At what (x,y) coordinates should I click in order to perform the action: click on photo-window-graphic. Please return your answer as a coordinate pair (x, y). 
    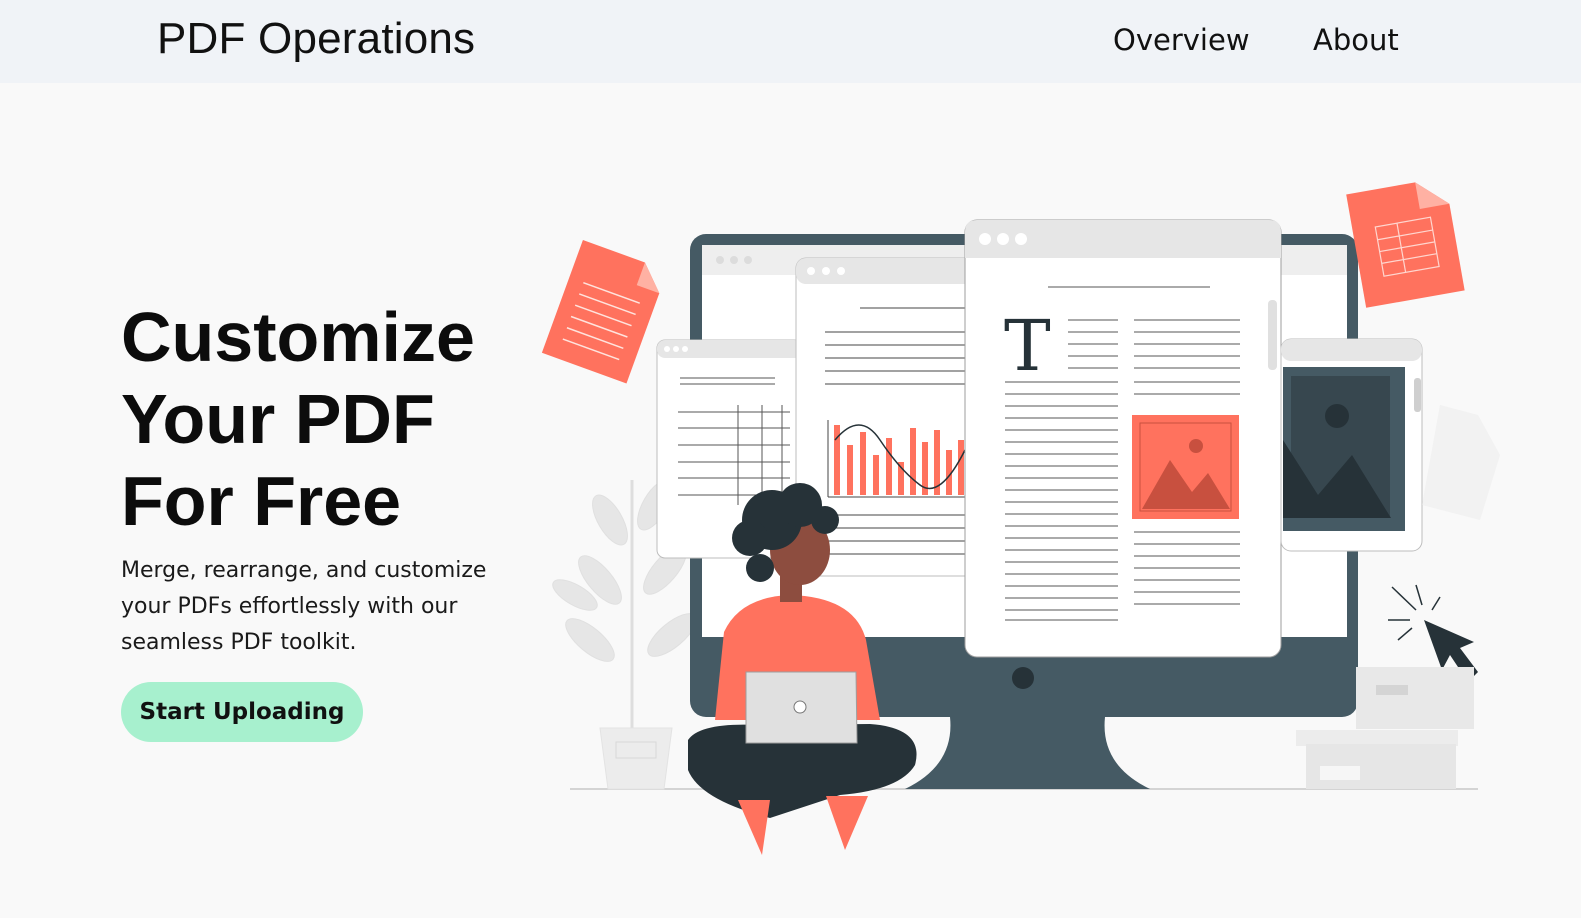
    Looking at the image, I should click on (1351, 445).